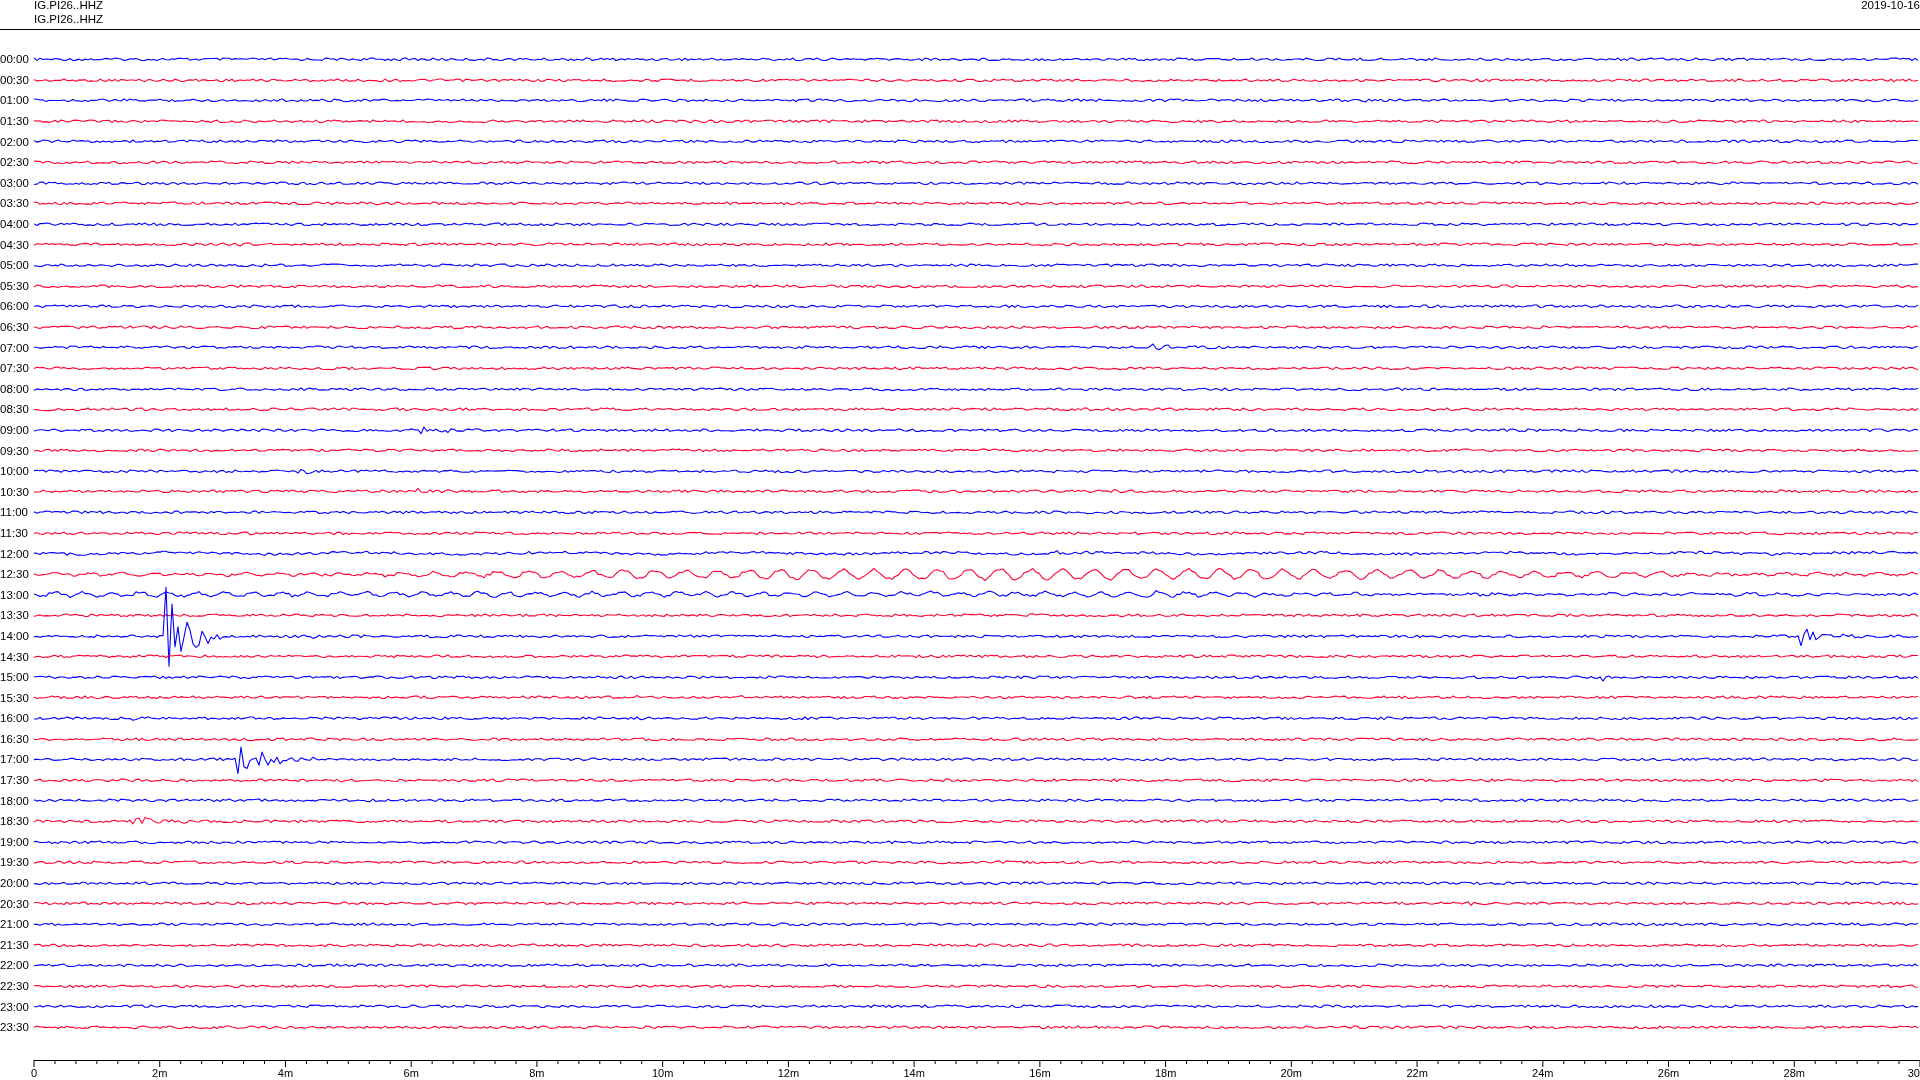  What do you see at coordinates (15, 986) in the screenshot?
I see `time-label: 22:30` at bounding box center [15, 986].